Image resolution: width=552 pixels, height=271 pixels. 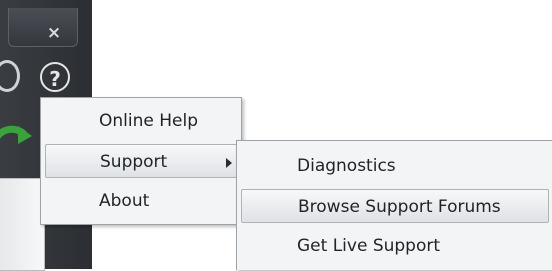 I want to click on close-button: ×, so click(x=43, y=27).